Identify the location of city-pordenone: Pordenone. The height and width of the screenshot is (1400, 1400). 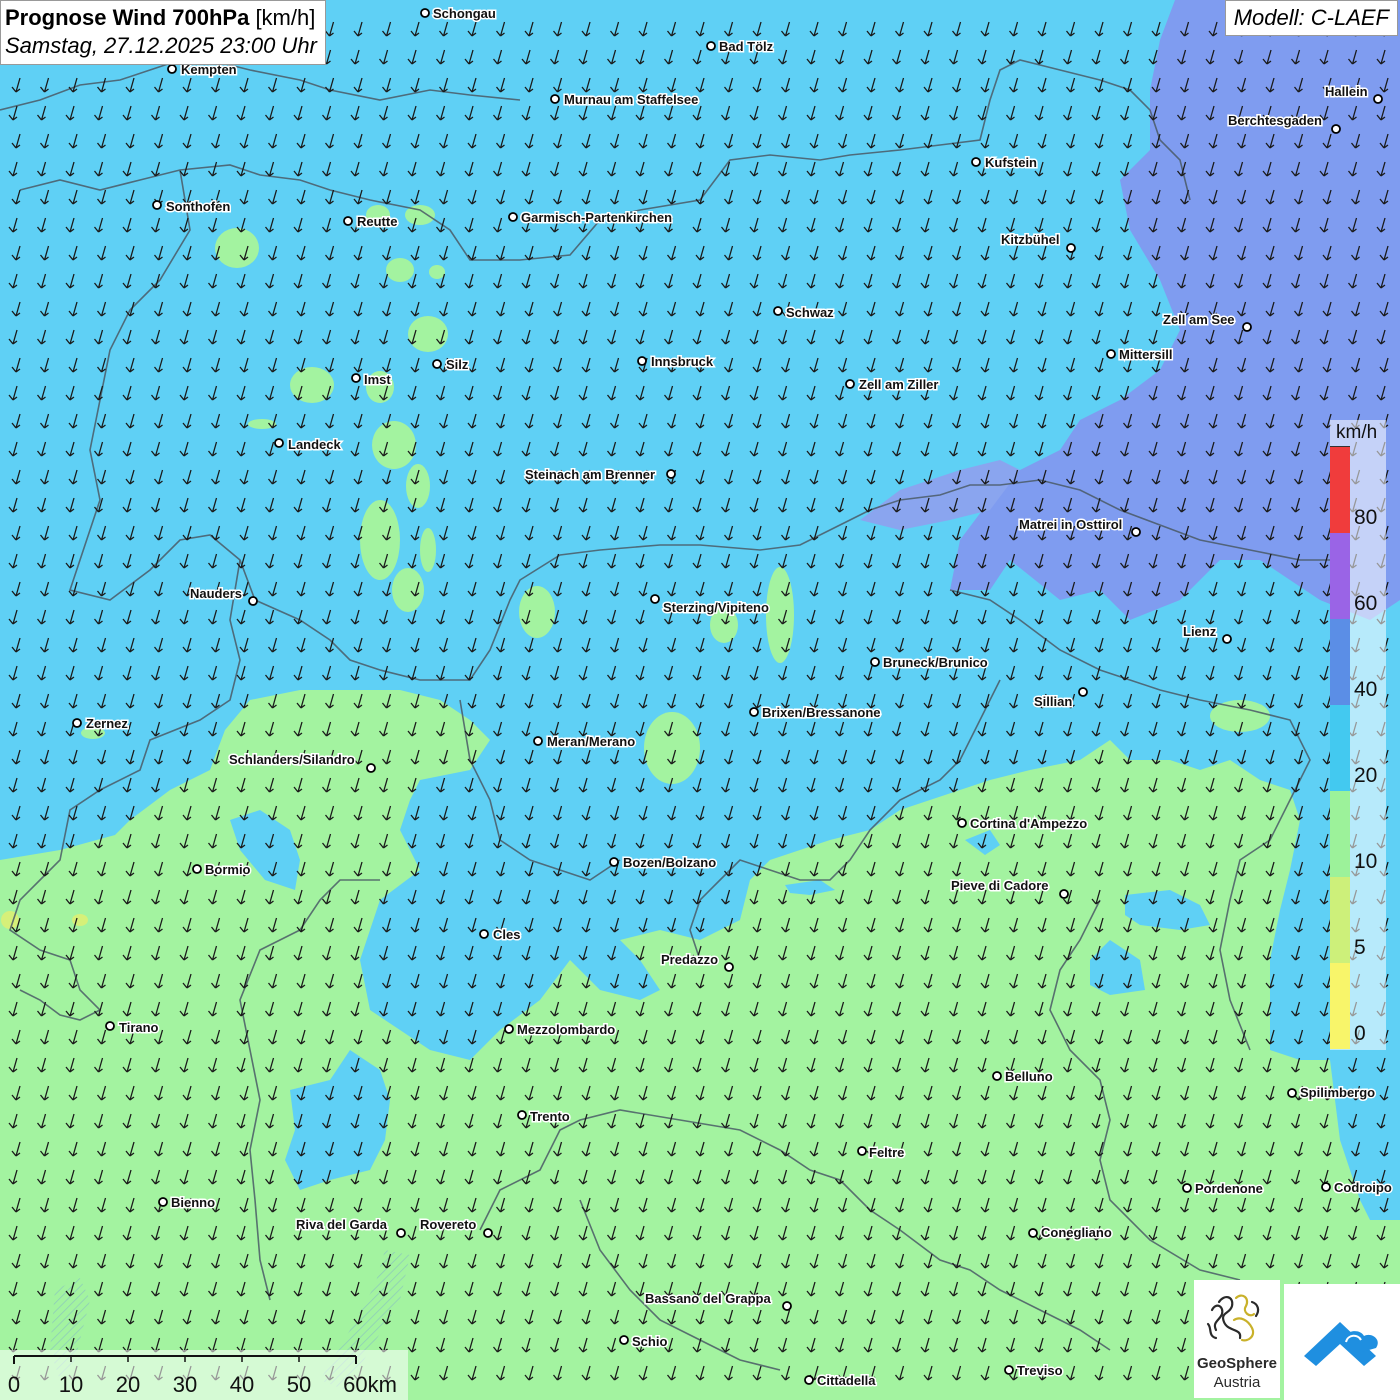
(1223, 1189).